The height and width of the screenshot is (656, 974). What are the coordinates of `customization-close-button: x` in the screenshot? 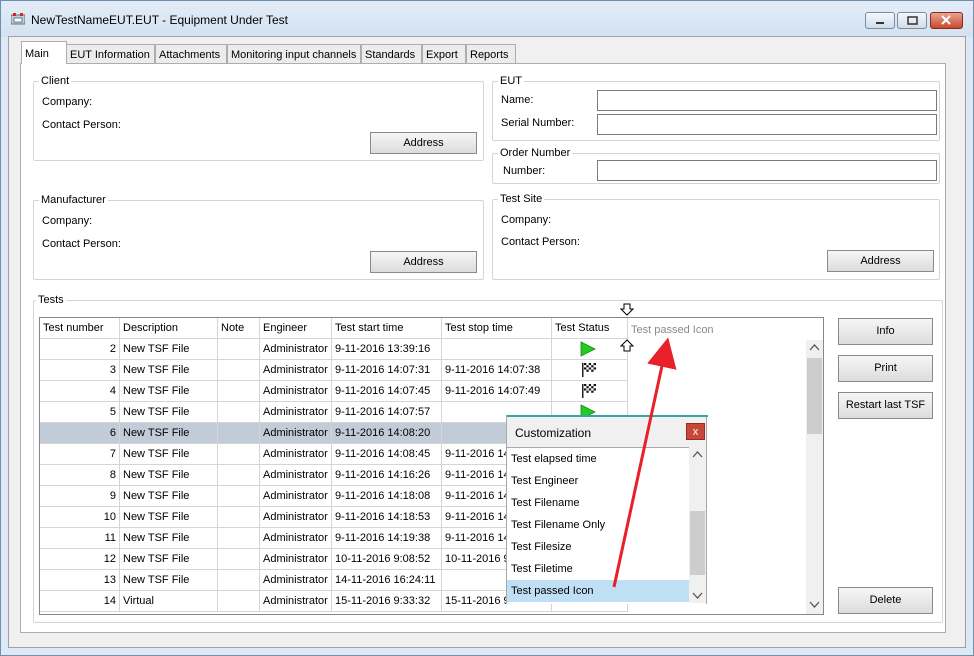 It's located at (695, 431).